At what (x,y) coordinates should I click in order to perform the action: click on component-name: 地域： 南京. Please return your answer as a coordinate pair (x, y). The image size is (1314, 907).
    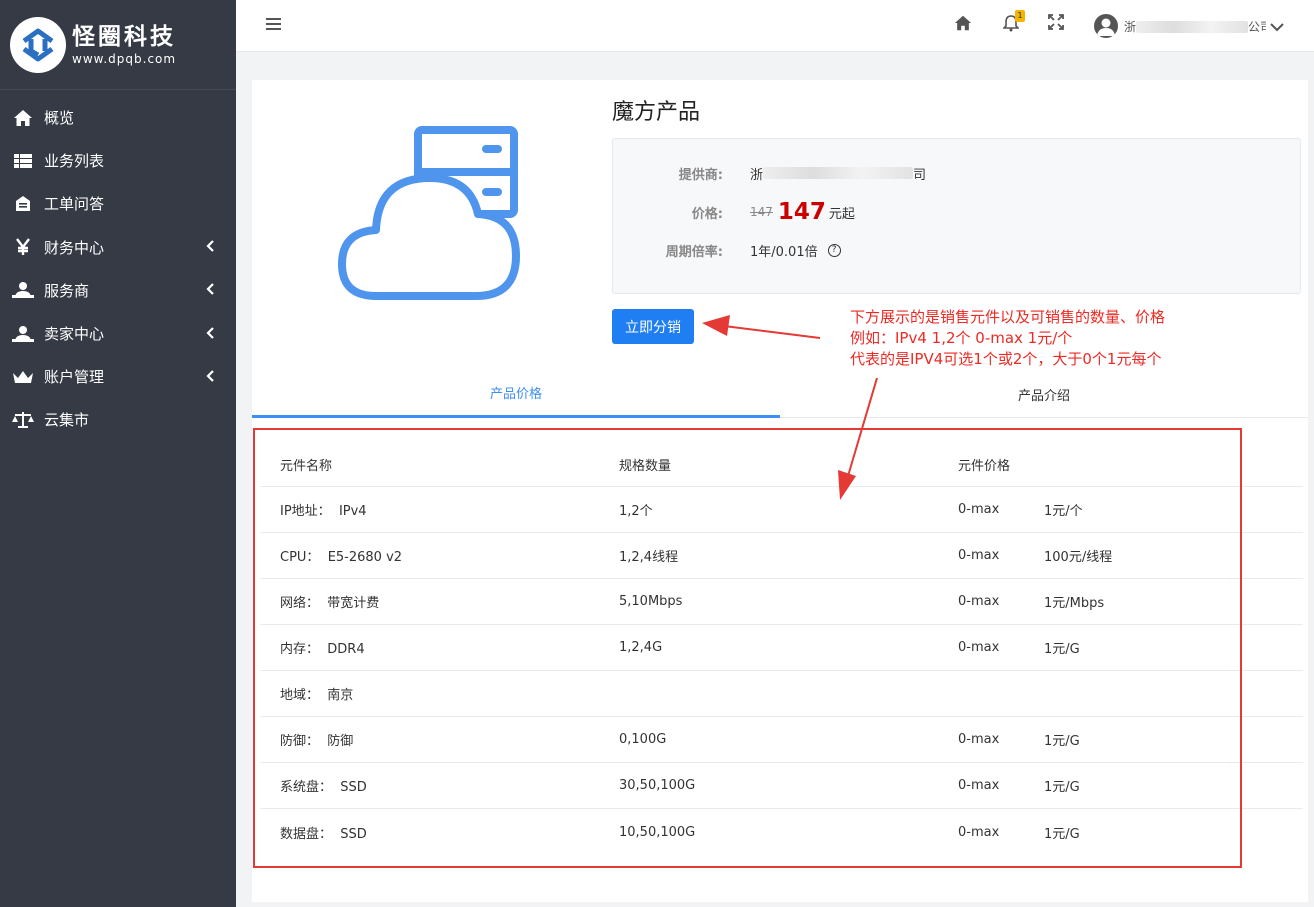
    Looking at the image, I should click on (317, 695).